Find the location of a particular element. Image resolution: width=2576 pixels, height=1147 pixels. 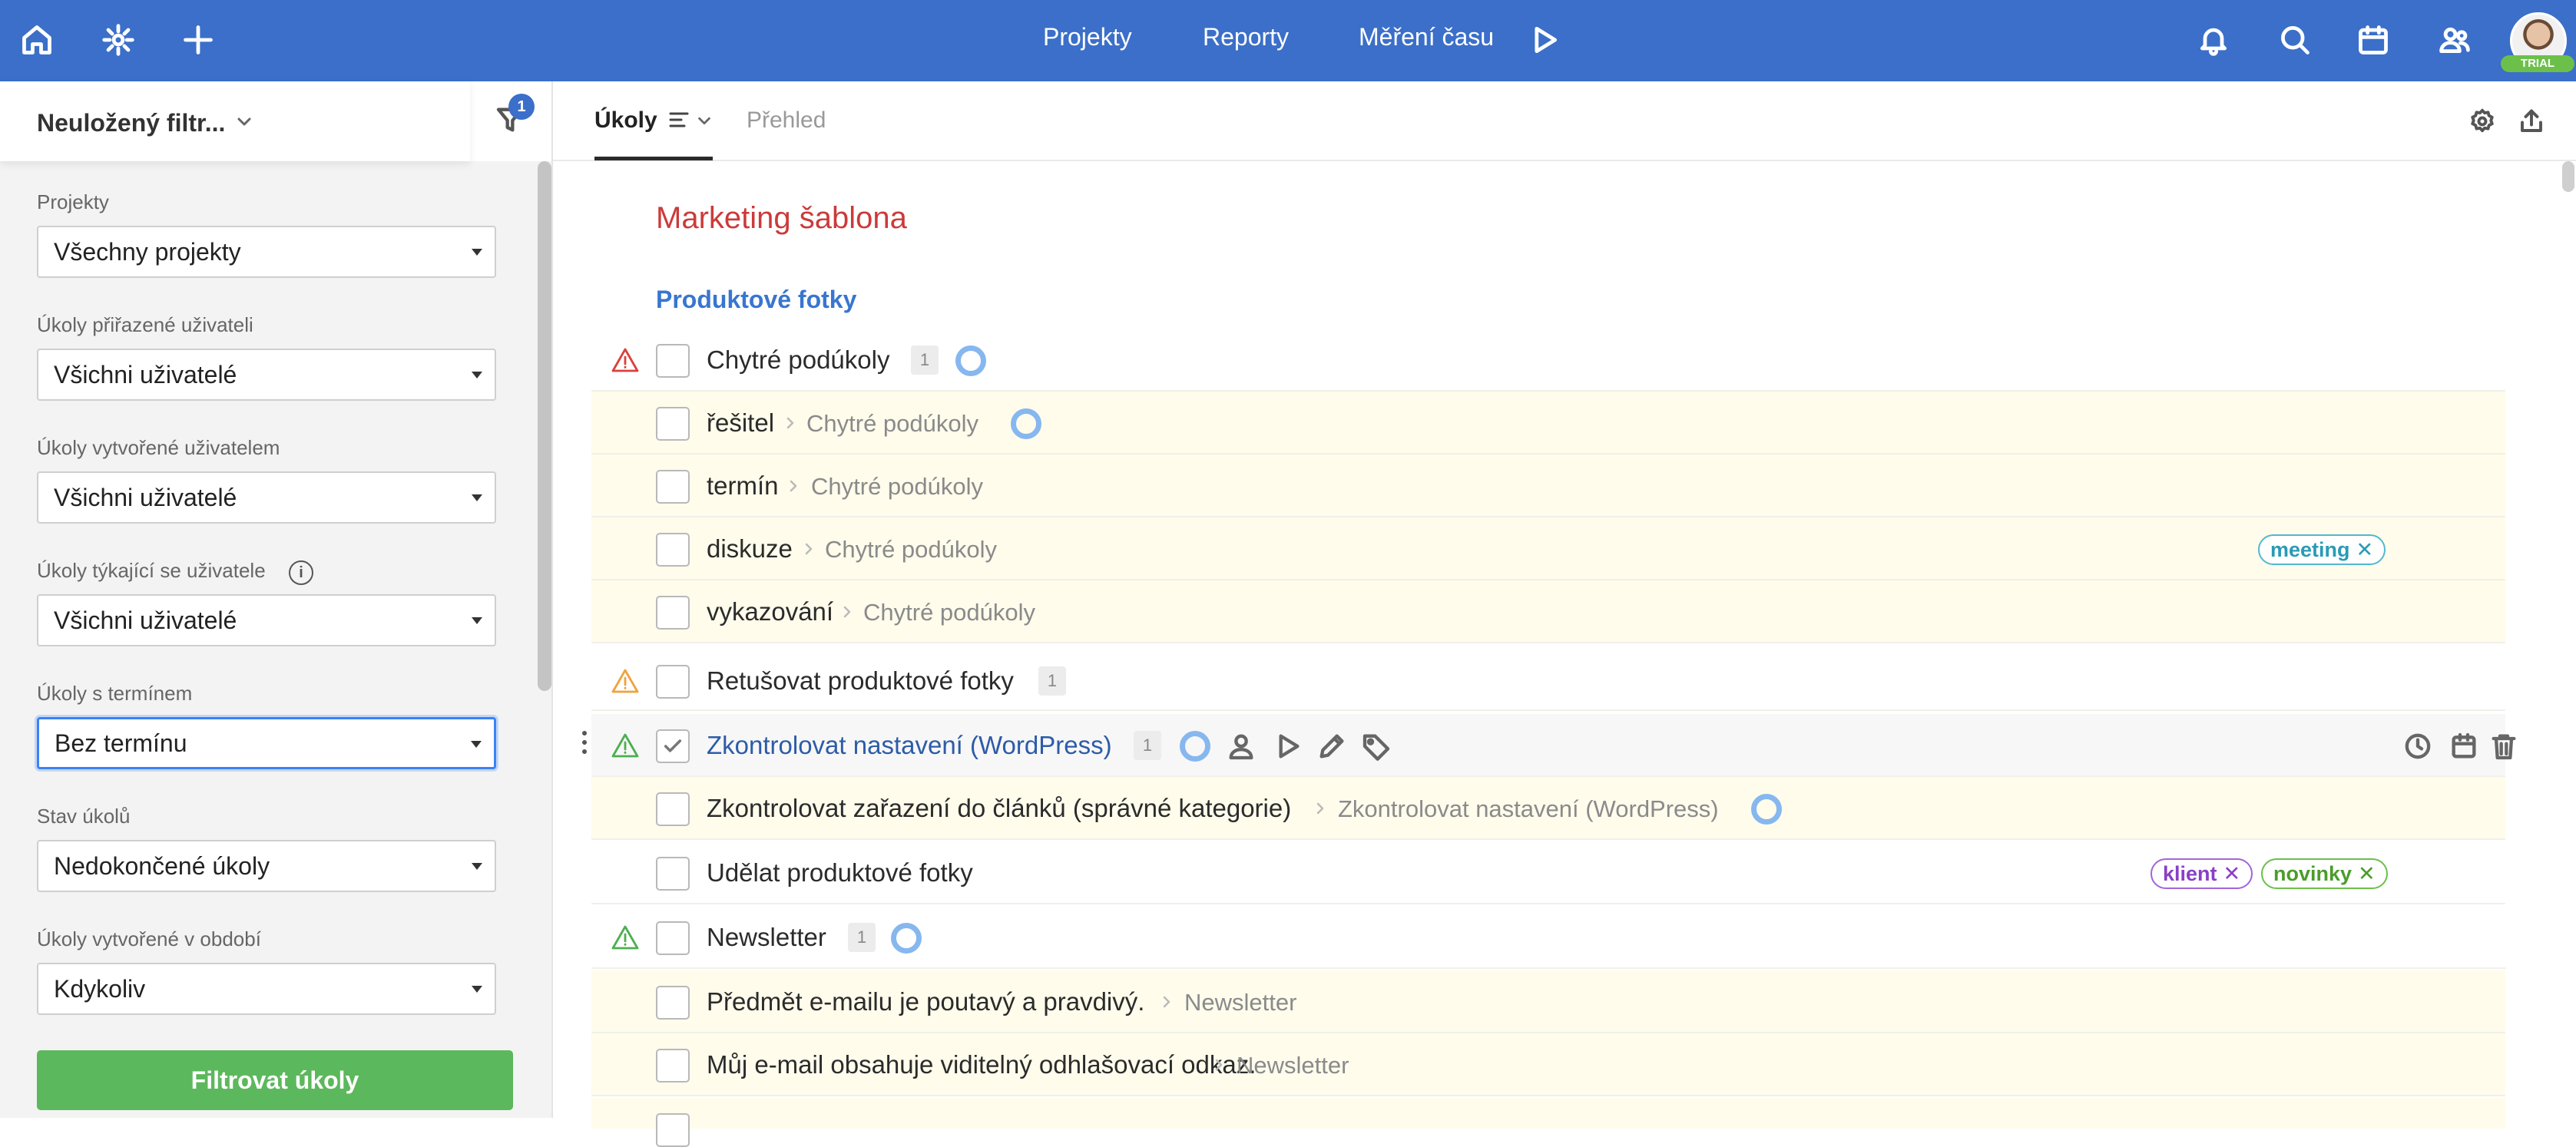

main-scrollbar is located at coordinates (2568, 177).